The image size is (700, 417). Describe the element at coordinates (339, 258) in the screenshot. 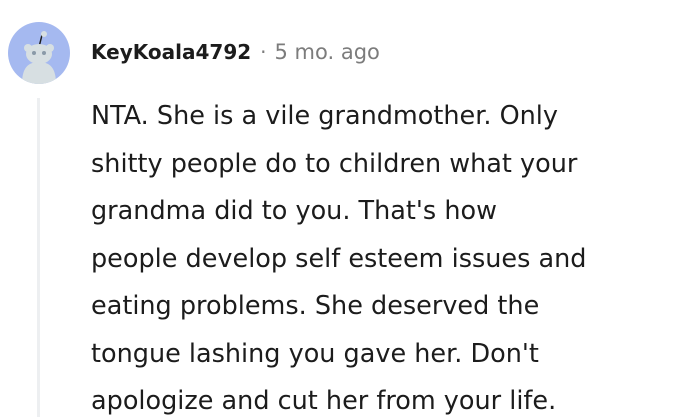

I see `comment-body-line: people develop self esteem issues and` at that location.